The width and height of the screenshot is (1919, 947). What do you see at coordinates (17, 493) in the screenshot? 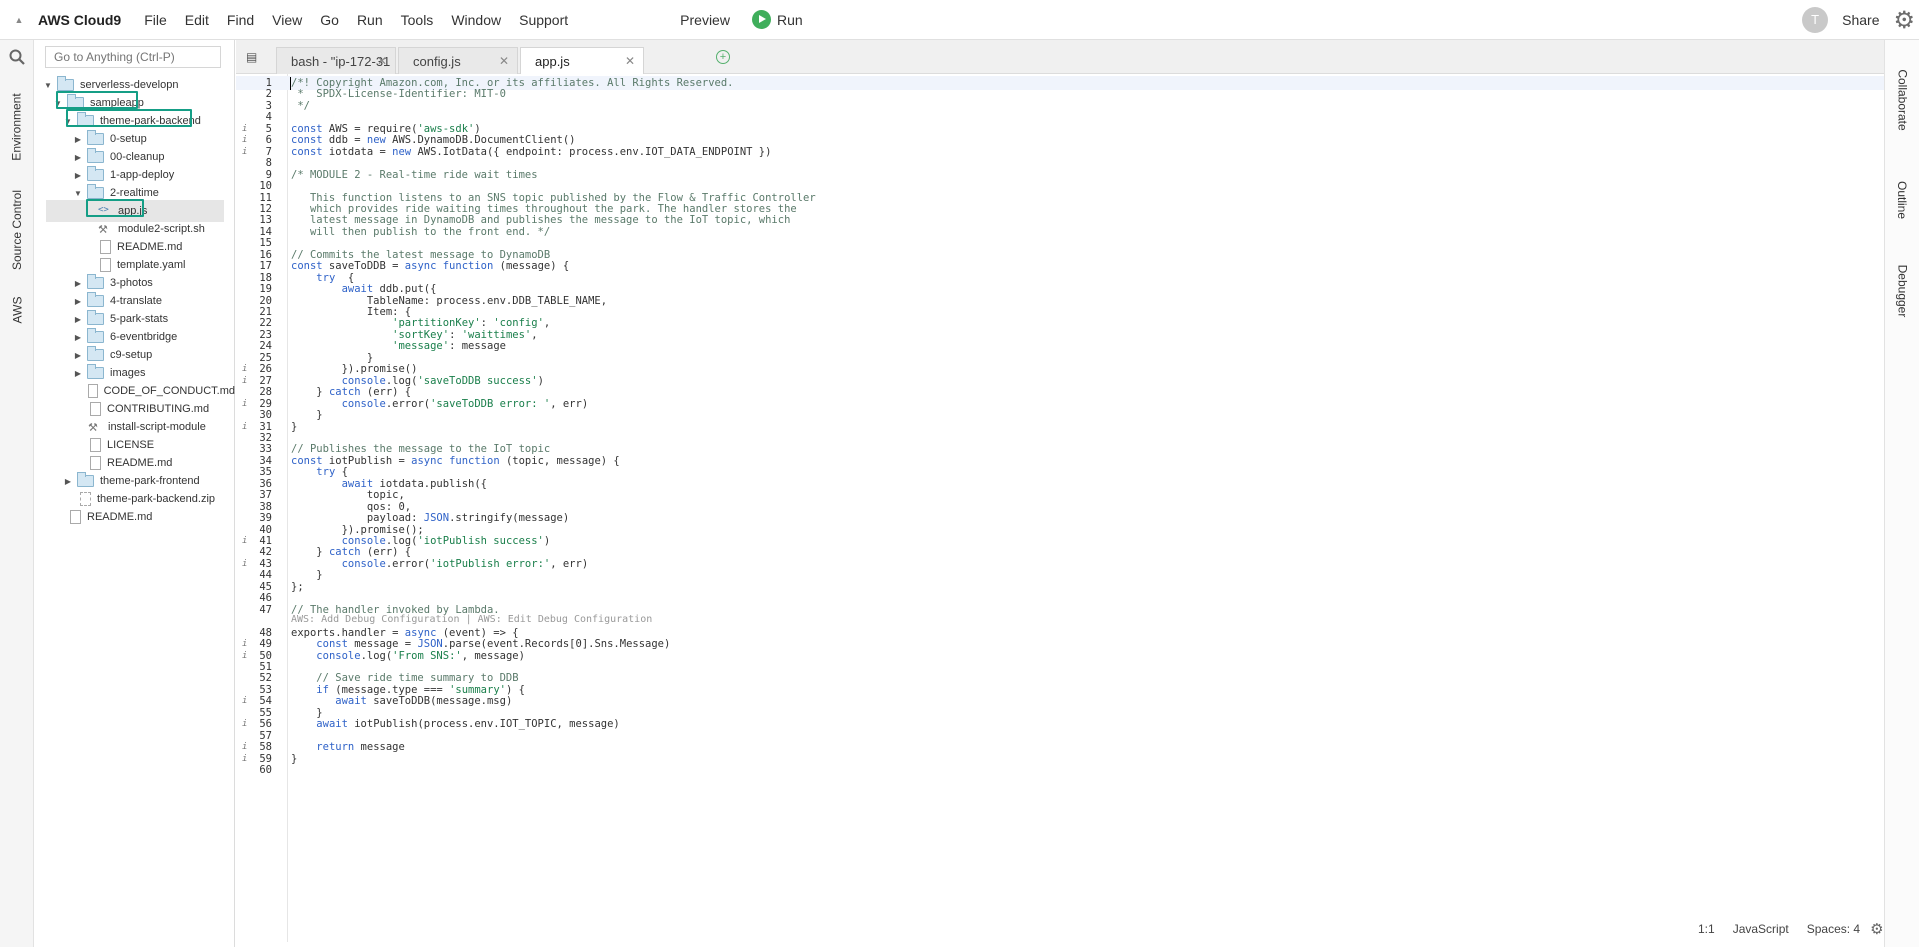
I see `left-panel-rail: Environment Source Control AWS` at bounding box center [17, 493].